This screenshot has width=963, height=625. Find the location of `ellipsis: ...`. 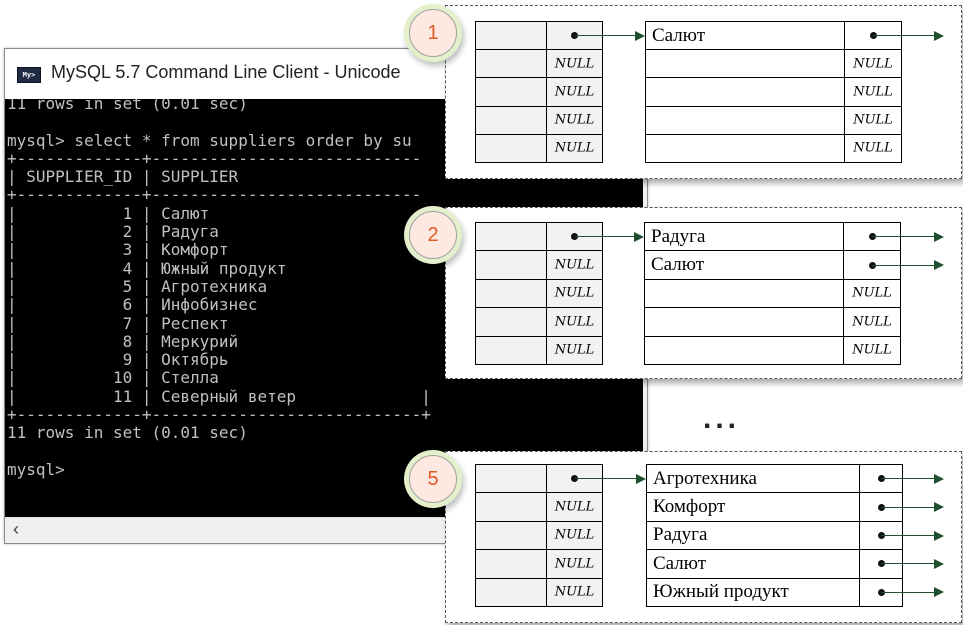

ellipsis: ... is located at coordinates (722, 418).